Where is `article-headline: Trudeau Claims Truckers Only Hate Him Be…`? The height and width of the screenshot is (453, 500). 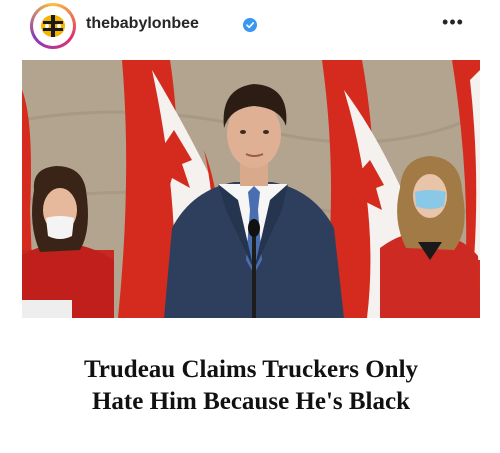 article-headline: Trudeau Claims Truckers Only Hate Him Be… is located at coordinates (251, 386).